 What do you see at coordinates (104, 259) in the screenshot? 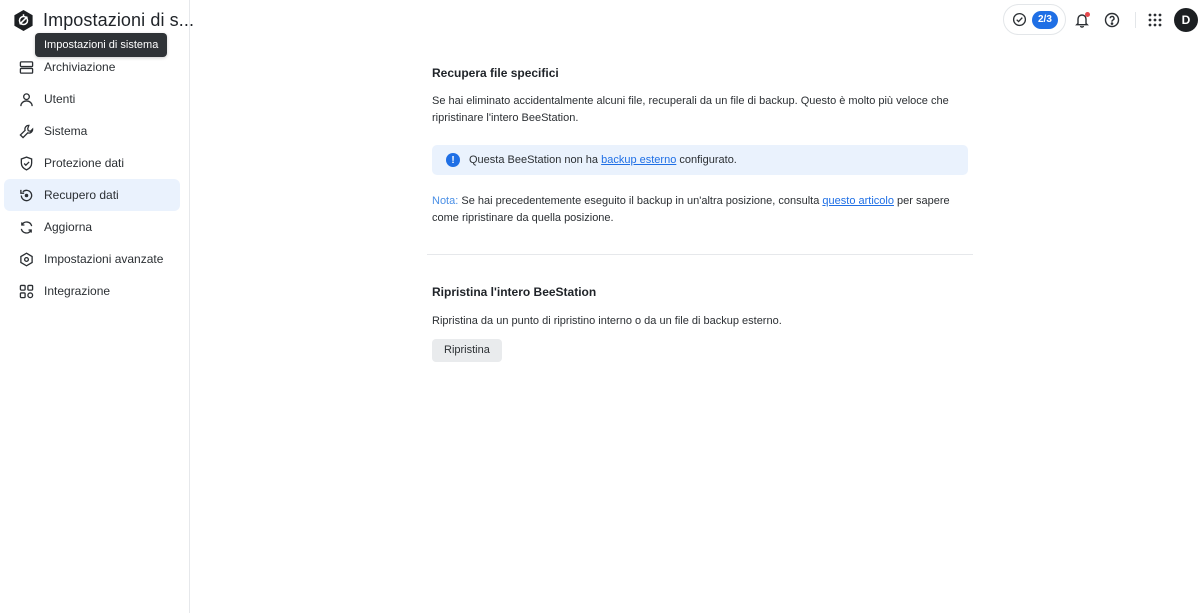
I see `sidebar-item-label: Impostazioni avanzate` at bounding box center [104, 259].